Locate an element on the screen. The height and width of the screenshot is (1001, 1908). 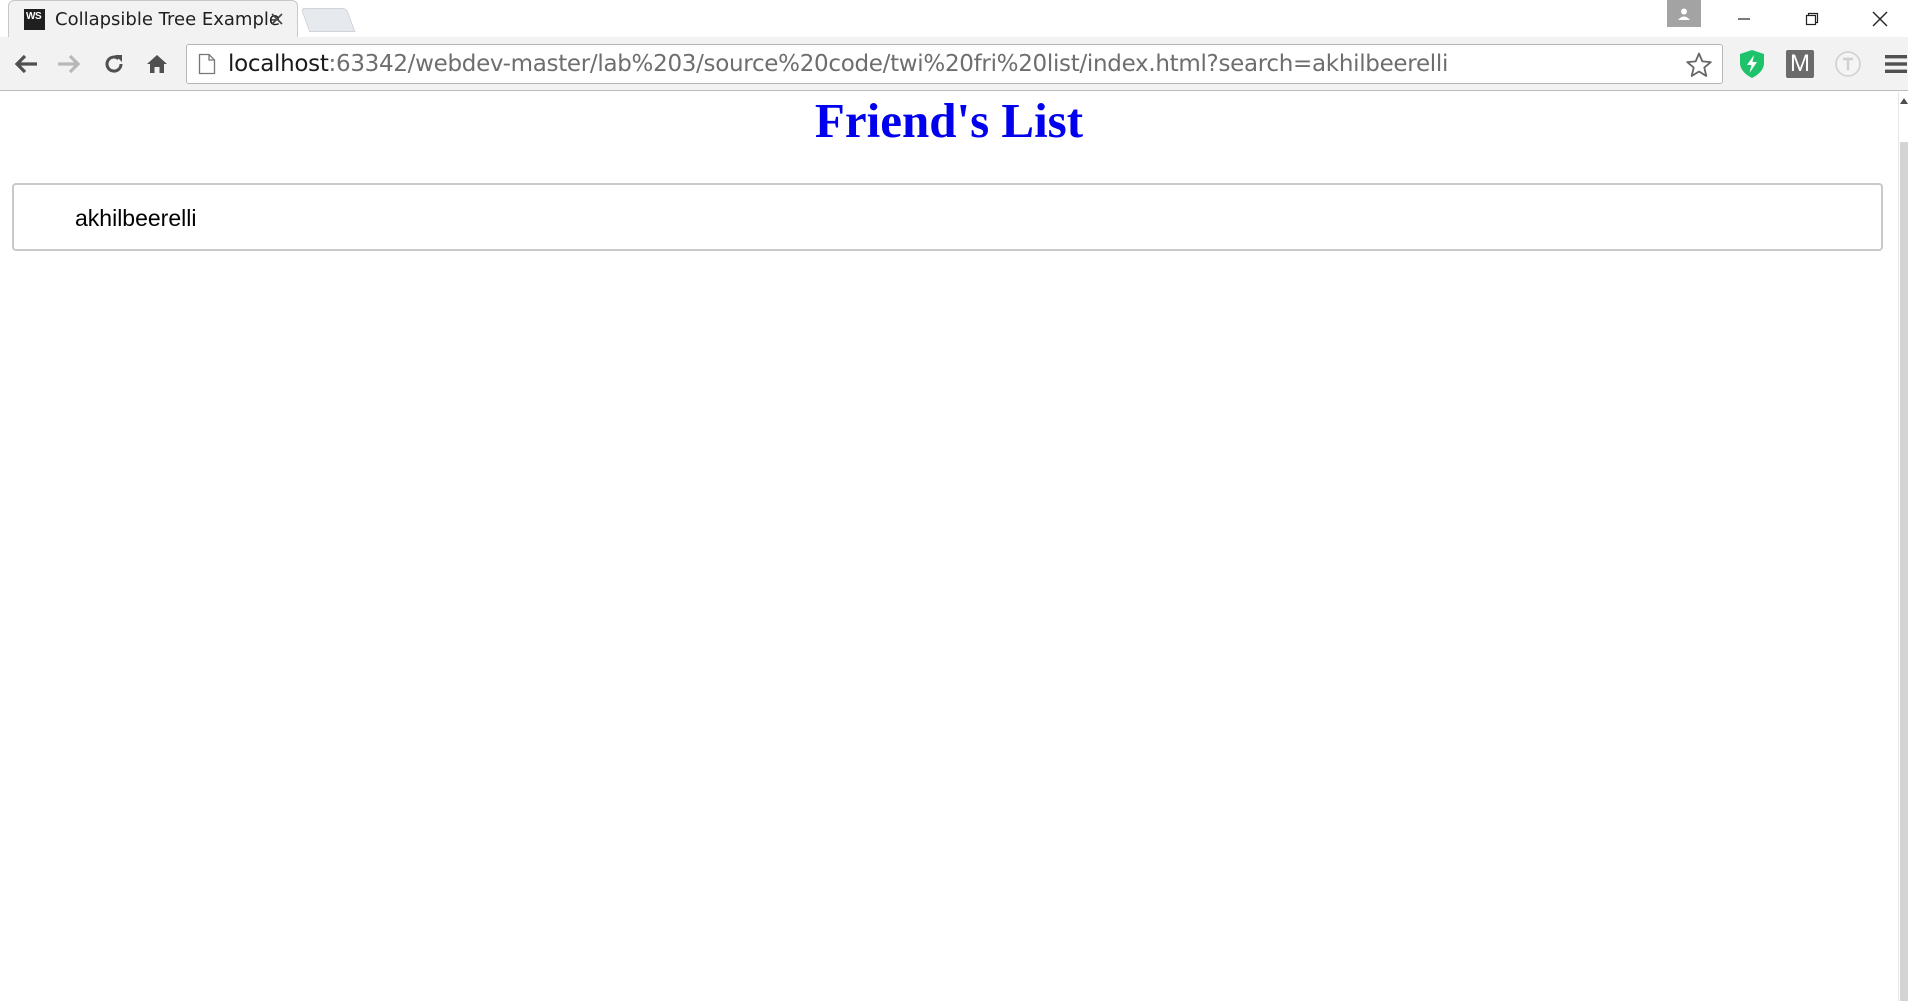
tab-title: Collapsible Tree Example is located at coordinates (167, 19).